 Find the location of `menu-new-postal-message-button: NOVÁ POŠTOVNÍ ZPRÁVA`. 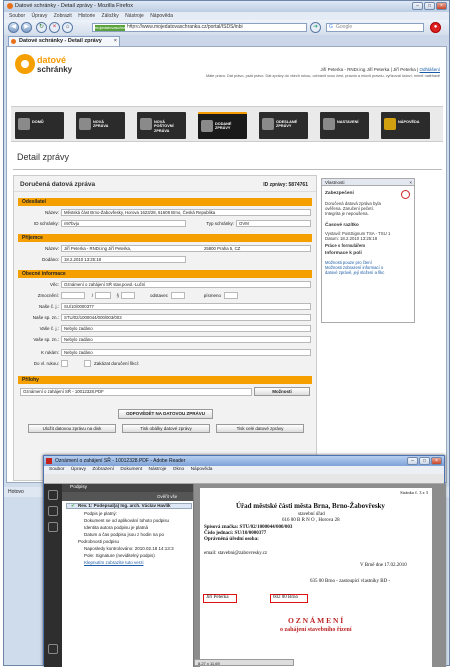

menu-new-postal-message-button: NOVÁ POŠTOVNÍ ZPRÁVA is located at coordinates (161, 125).